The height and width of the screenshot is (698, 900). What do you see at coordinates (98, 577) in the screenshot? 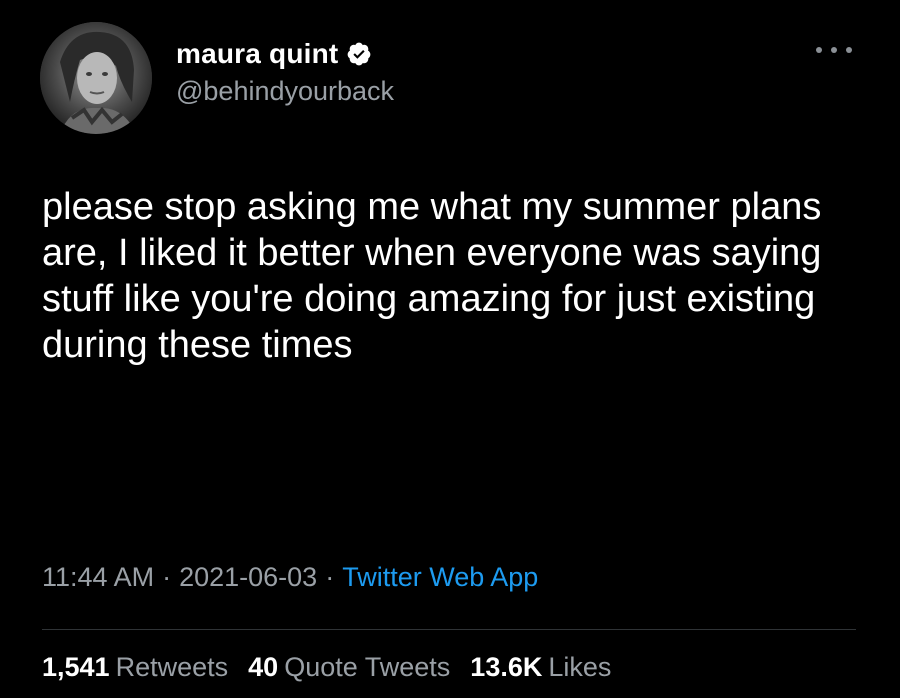
I see `tweet-time: 11:44 AM` at bounding box center [98, 577].